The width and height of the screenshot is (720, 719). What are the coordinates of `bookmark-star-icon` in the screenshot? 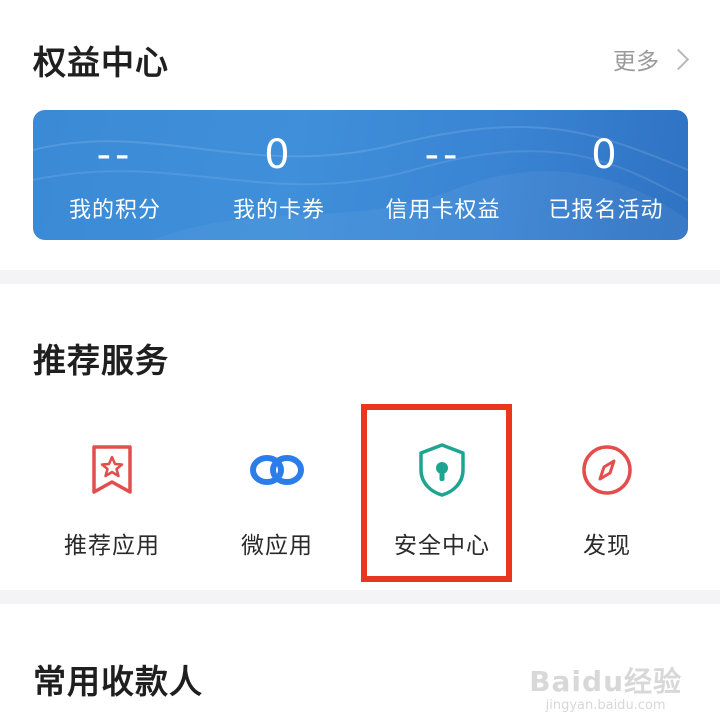 It's located at (112, 470).